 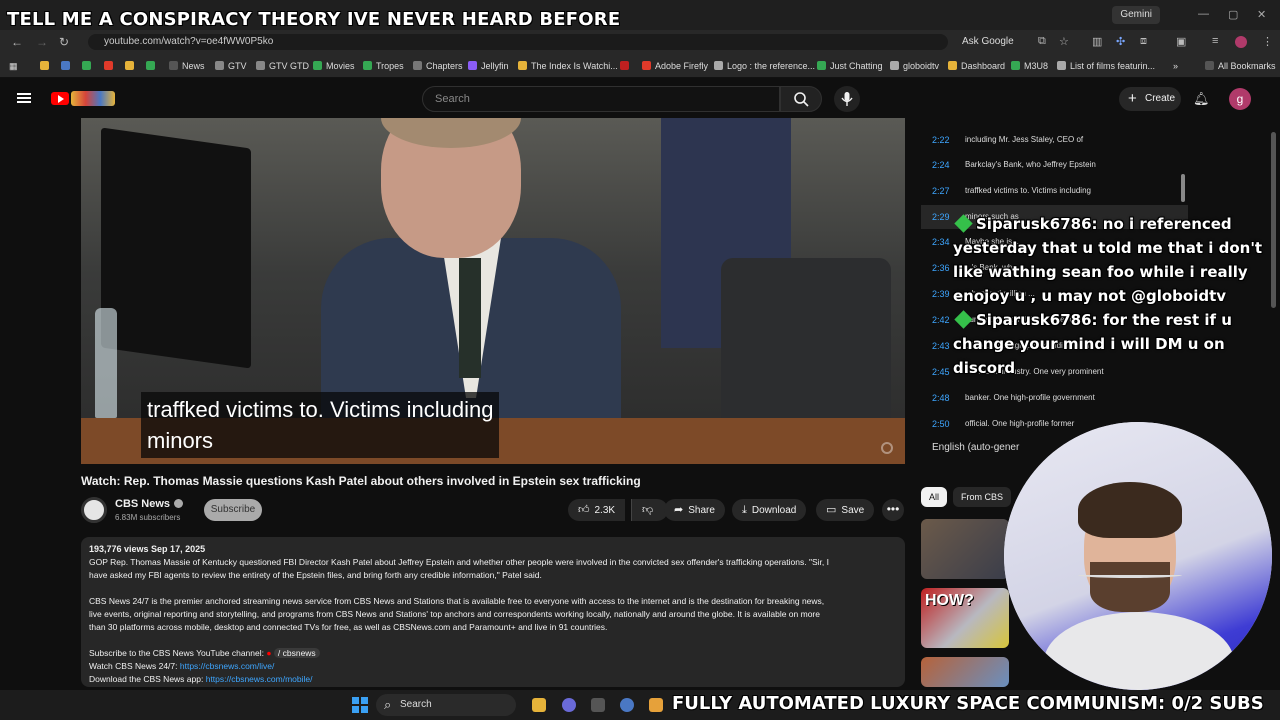 I want to click on bookmark-news: News, so click(x=187, y=66).